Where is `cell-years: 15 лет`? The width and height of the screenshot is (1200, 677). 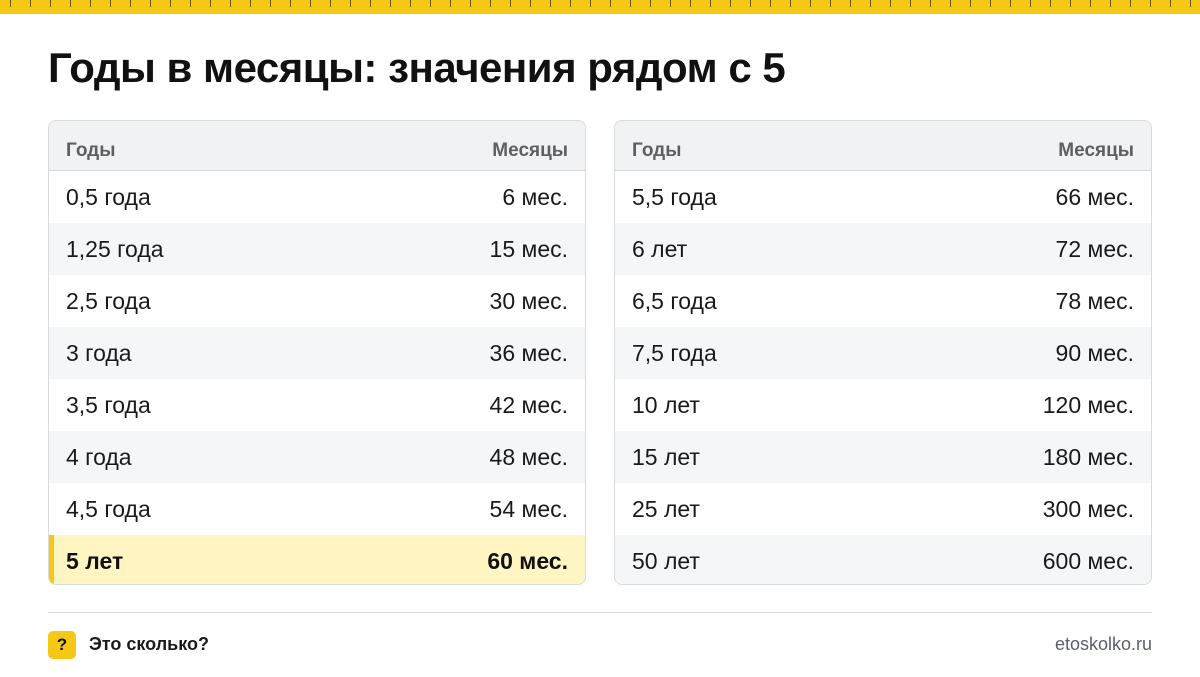
cell-years: 15 лет is located at coordinates (666, 456).